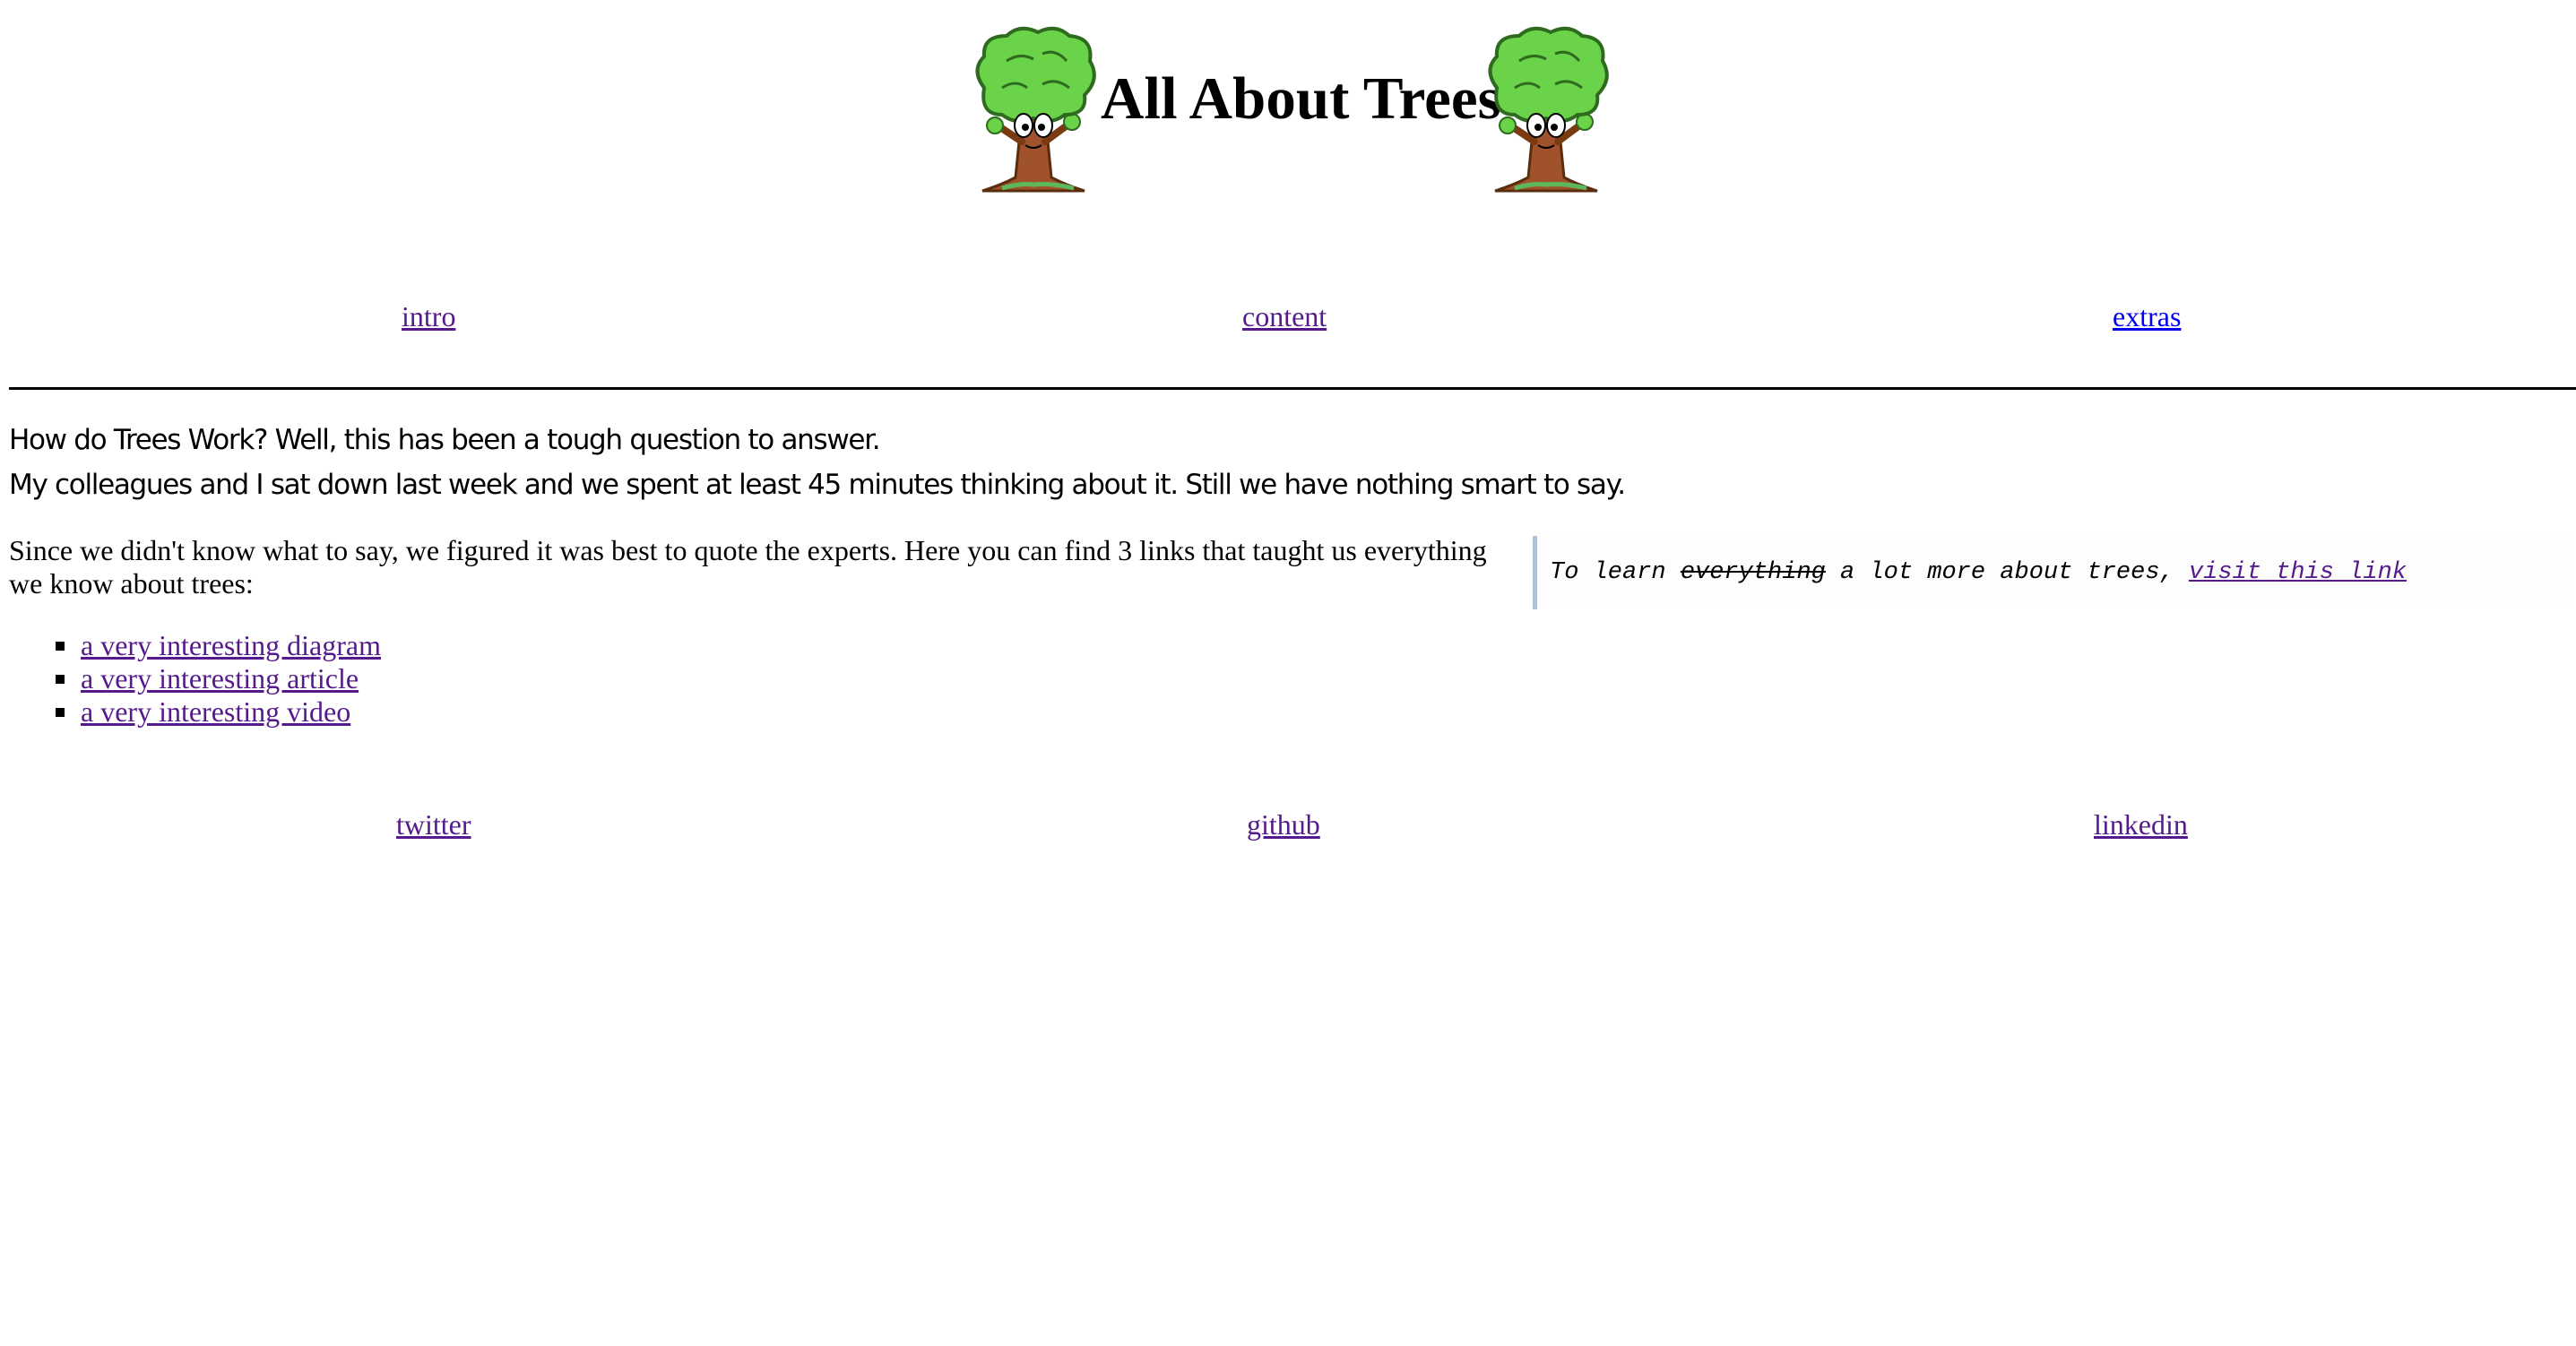 The image size is (2576, 1346). What do you see at coordinates (1615, 572) in the screenshot?
I see `aside-prefix: To learn` at bounding box center [1615, 572].